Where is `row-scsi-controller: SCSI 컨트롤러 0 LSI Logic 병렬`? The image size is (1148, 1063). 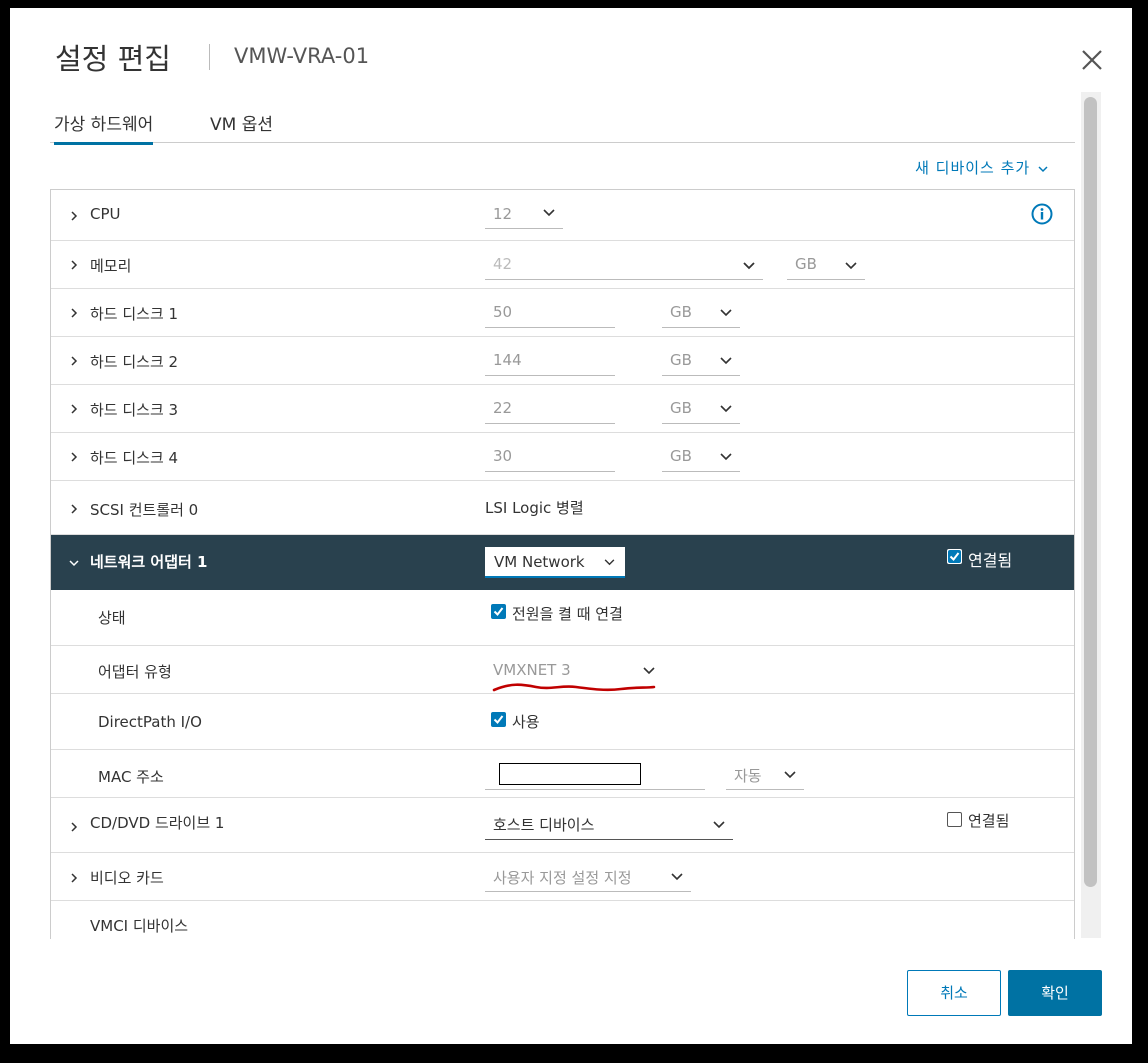 row-scsi-controller: SCSI 컨트롤러 0 LSI Logic 병렬 is located at coordinates (562, 508).